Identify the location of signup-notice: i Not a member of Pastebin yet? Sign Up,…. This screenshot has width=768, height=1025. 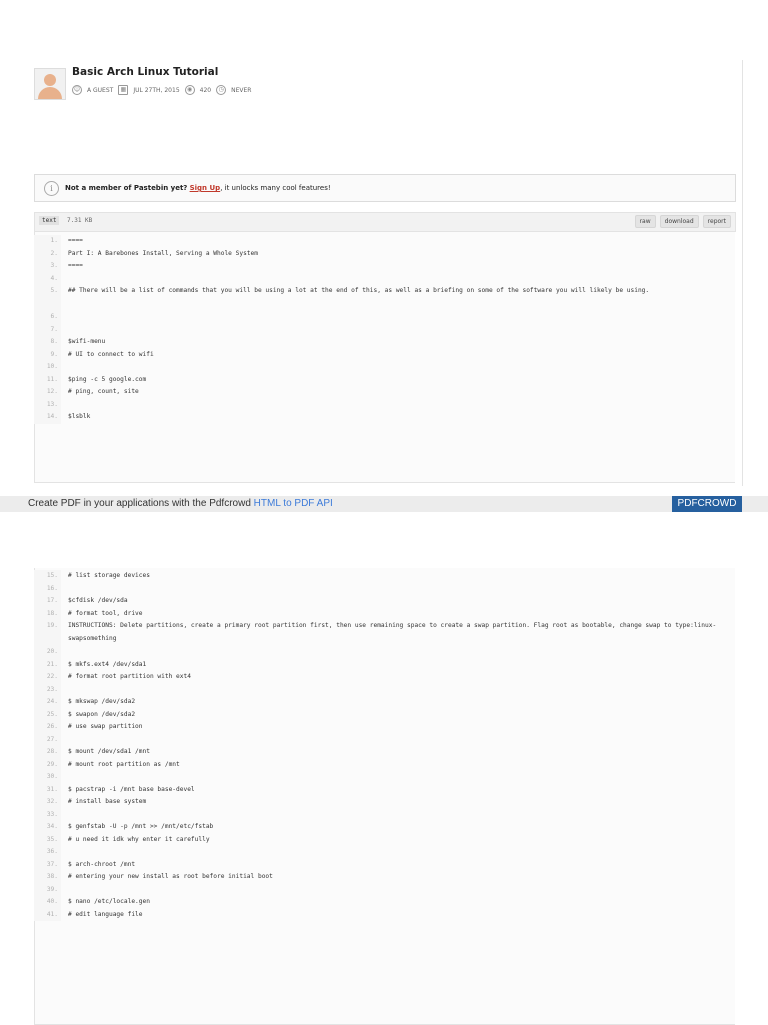
(385, 188).